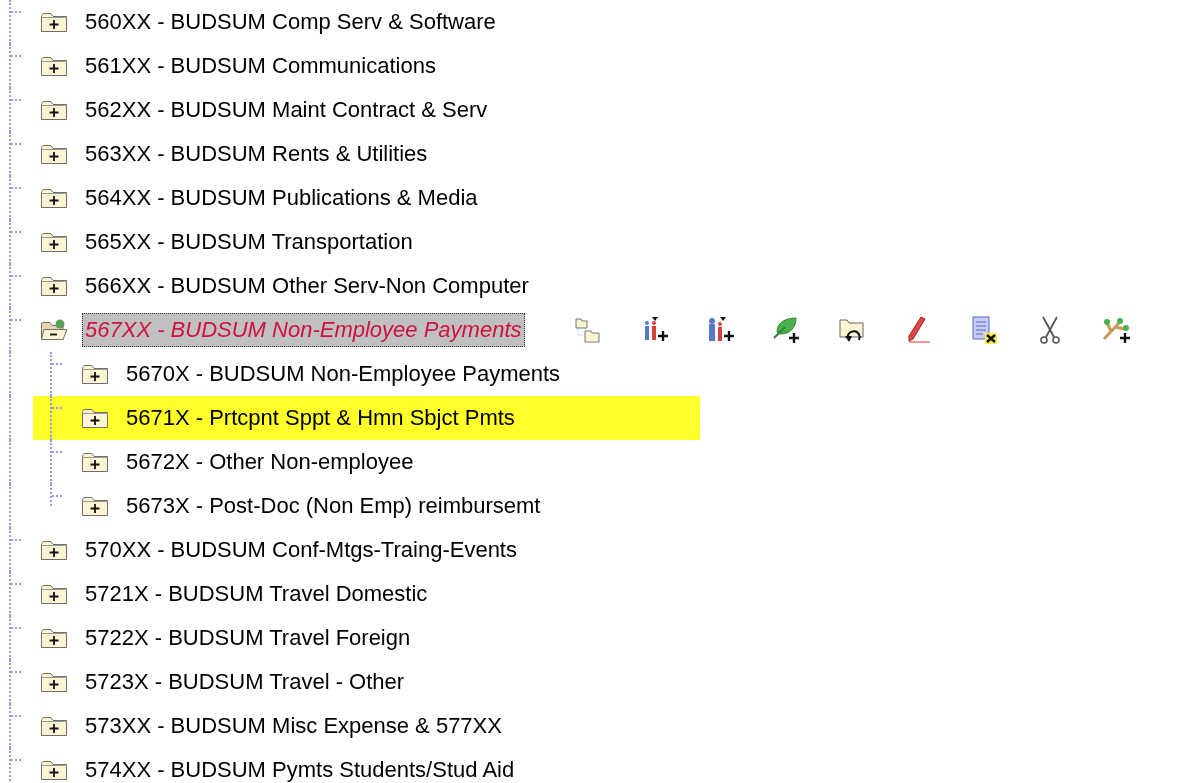 This screenshot has width=1197, height=783. I want to click on tree-item-label: 565XX - BUDSUM Transportation, so click(249, 242).